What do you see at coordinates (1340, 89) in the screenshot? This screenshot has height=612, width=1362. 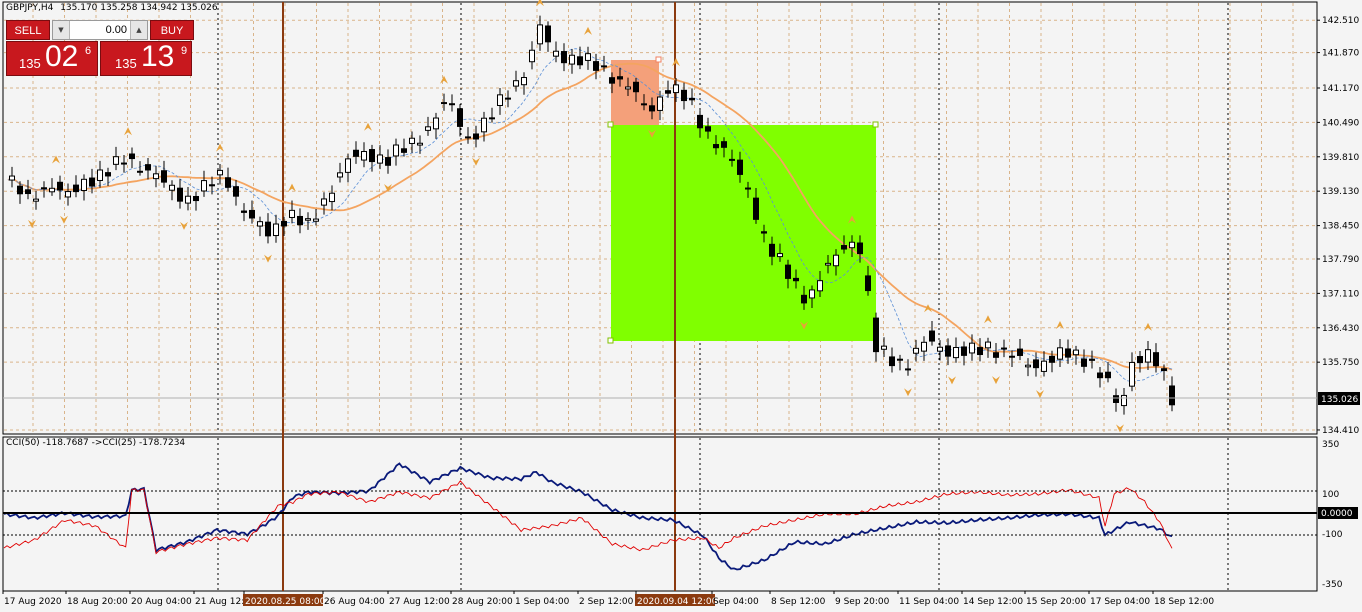 I see `price-tick-label: 141.170` at bounding box center [1340, 89].